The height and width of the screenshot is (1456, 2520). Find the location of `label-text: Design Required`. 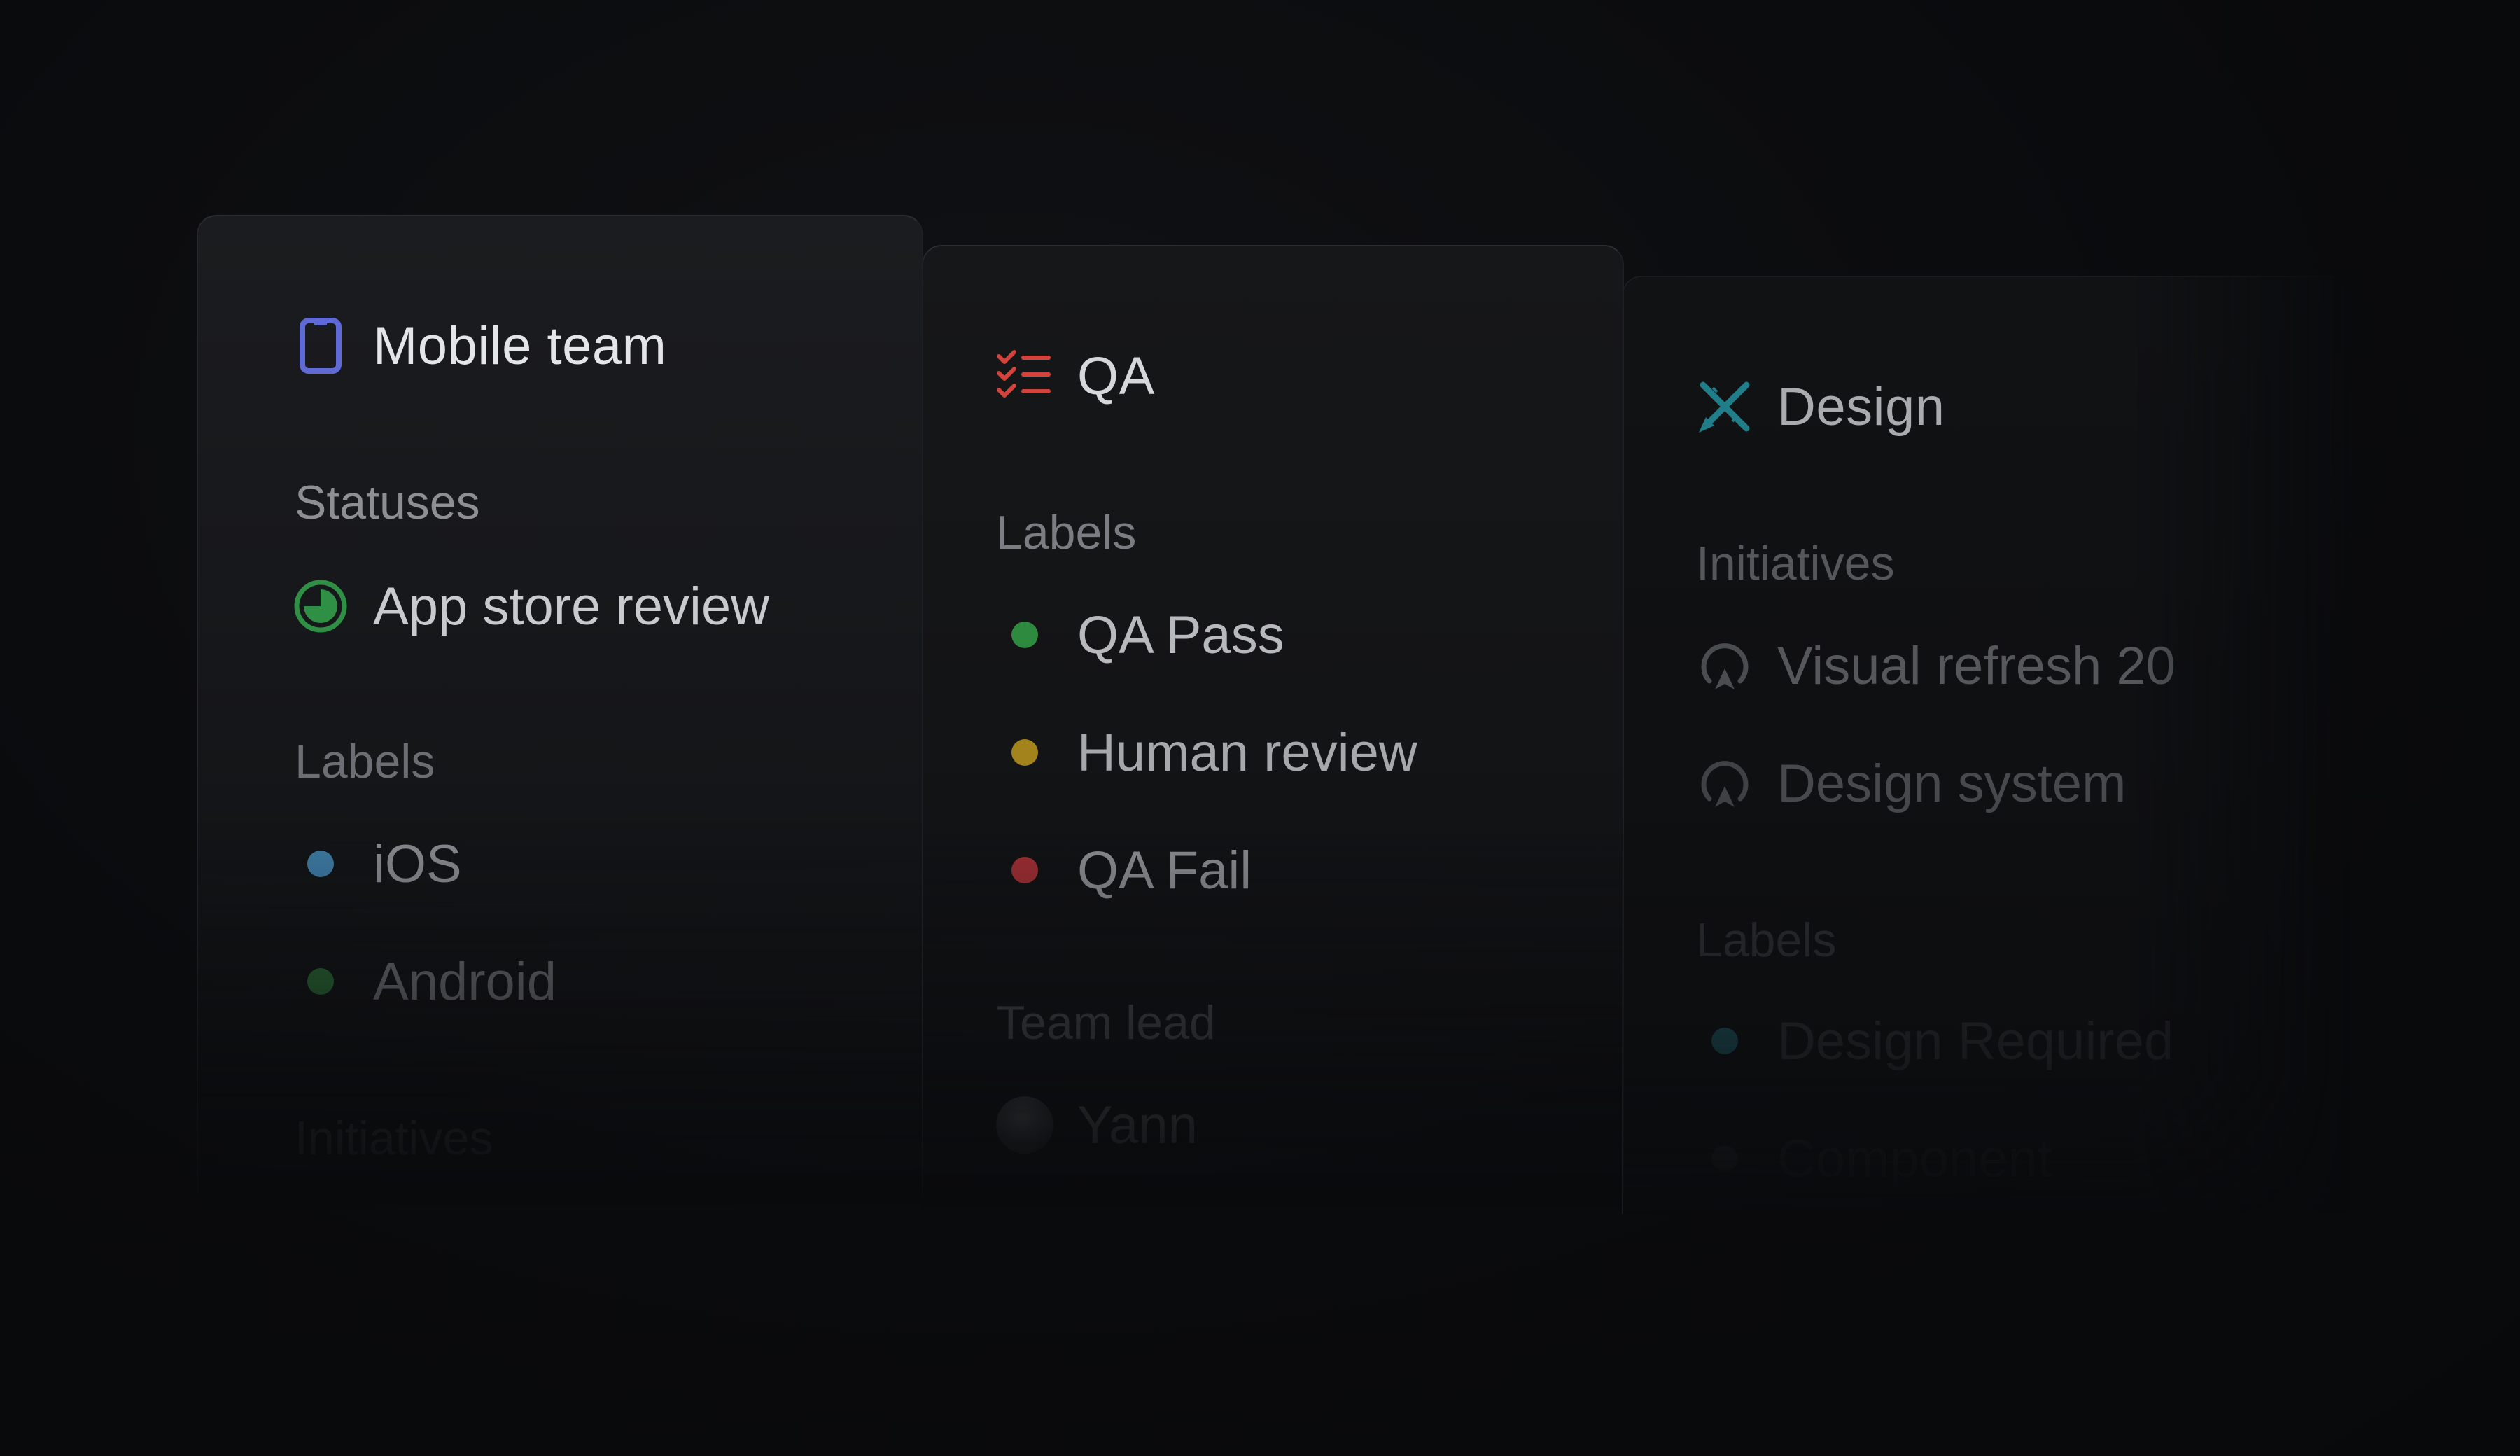

label-text: Design Required is located at coordinates (1975, 1041).